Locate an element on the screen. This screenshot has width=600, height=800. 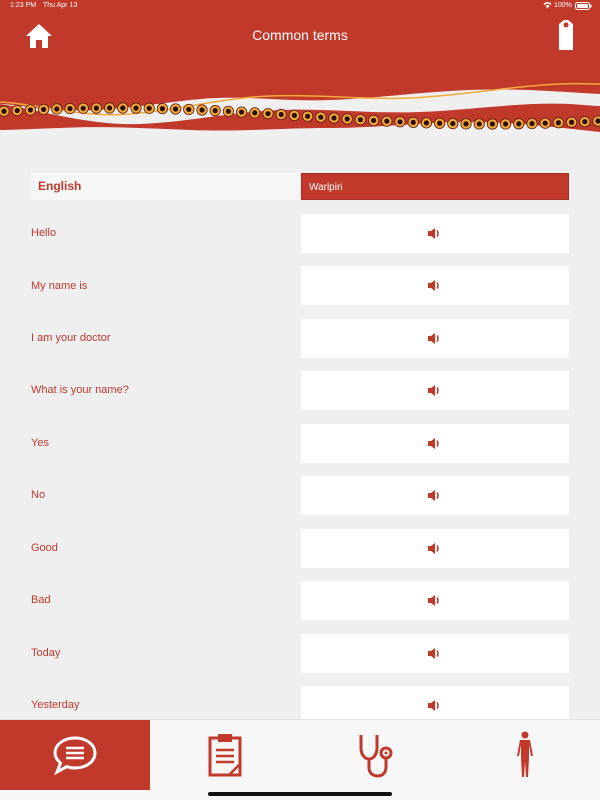
term-label: Yes is located at coordinates (40, 443).